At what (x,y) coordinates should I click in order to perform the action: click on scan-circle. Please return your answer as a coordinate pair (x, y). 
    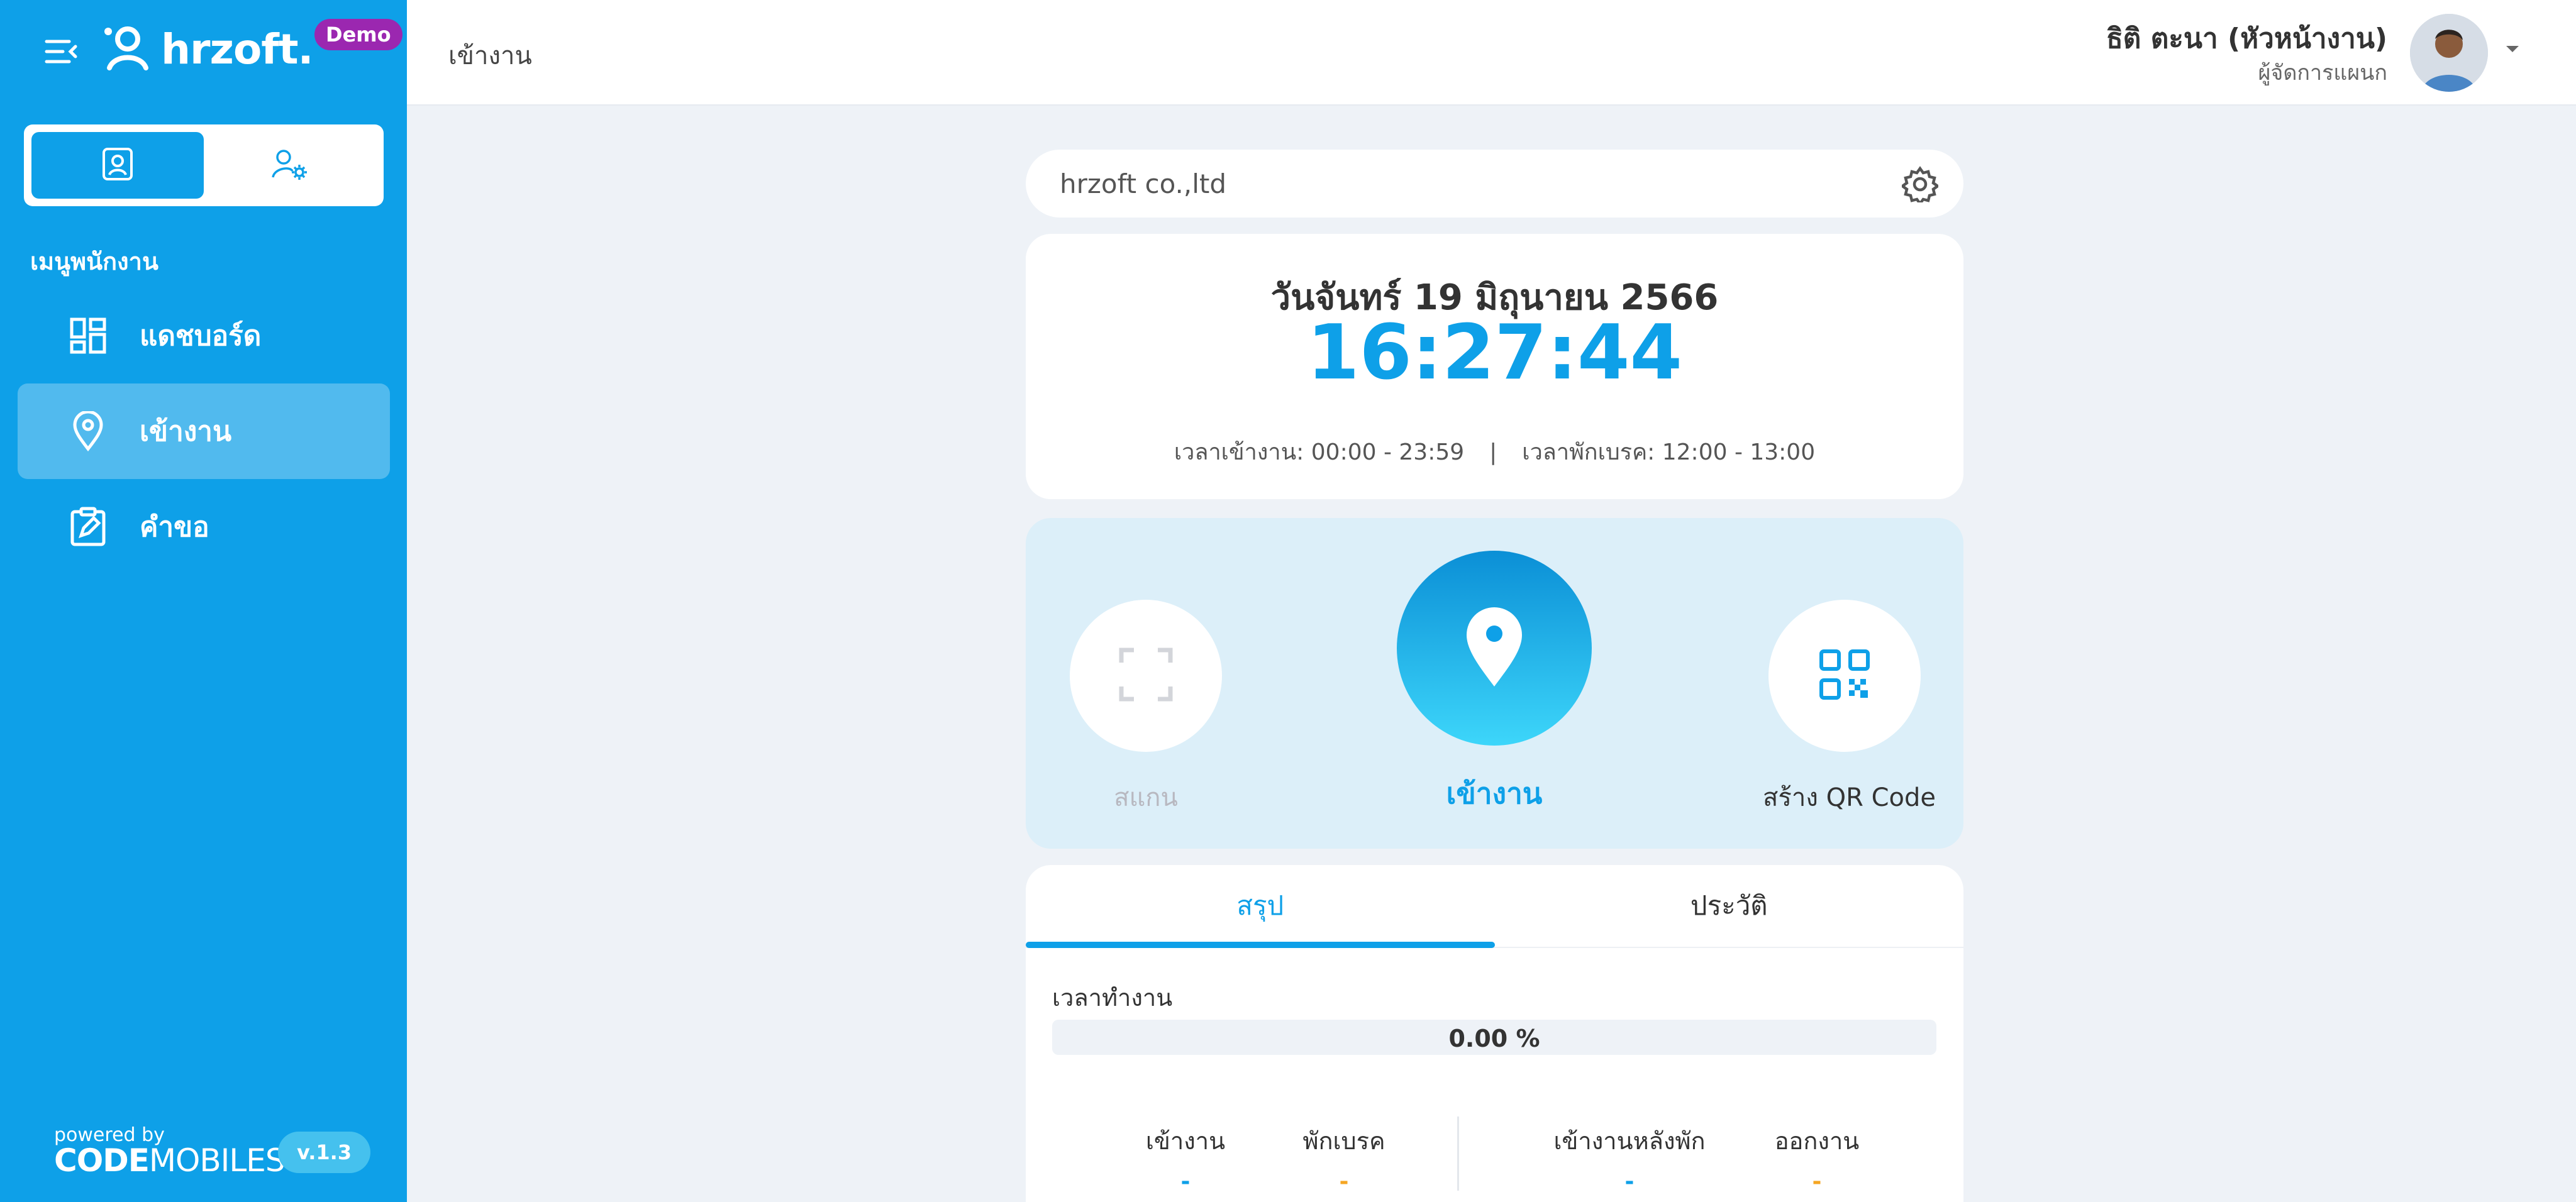
    Looking at the image, I should click on (1146, 676).